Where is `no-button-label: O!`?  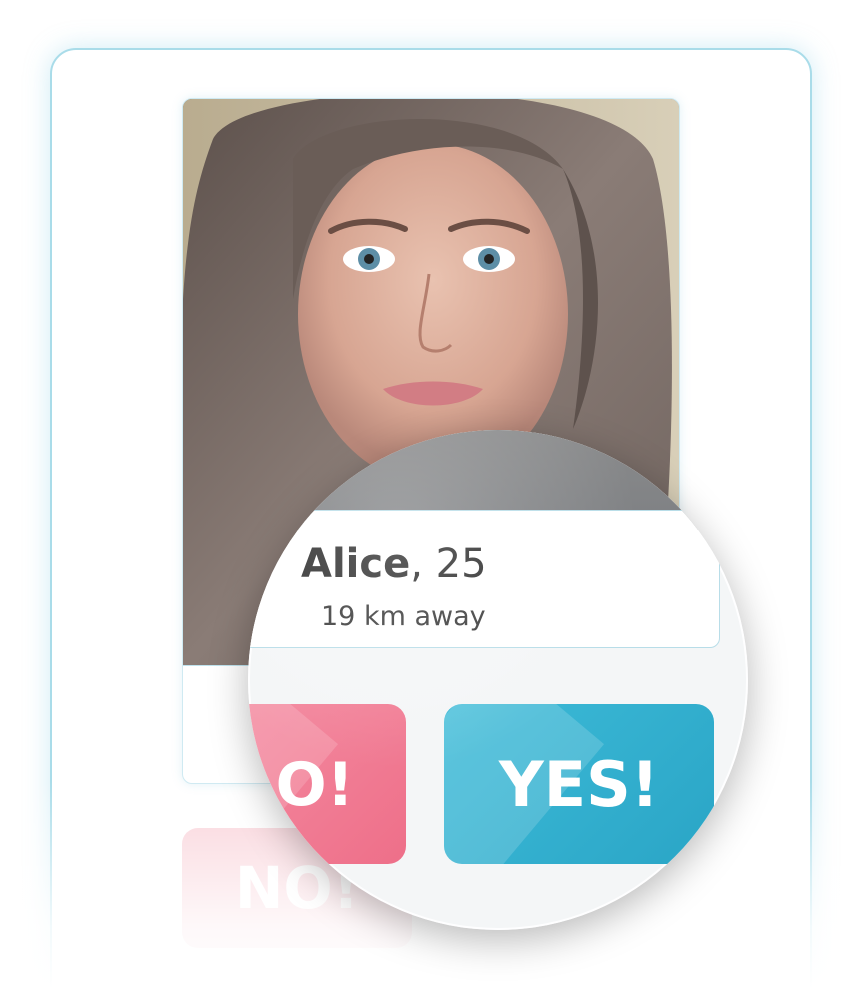 no-button-label: O! is located at coordinates (314, 785).